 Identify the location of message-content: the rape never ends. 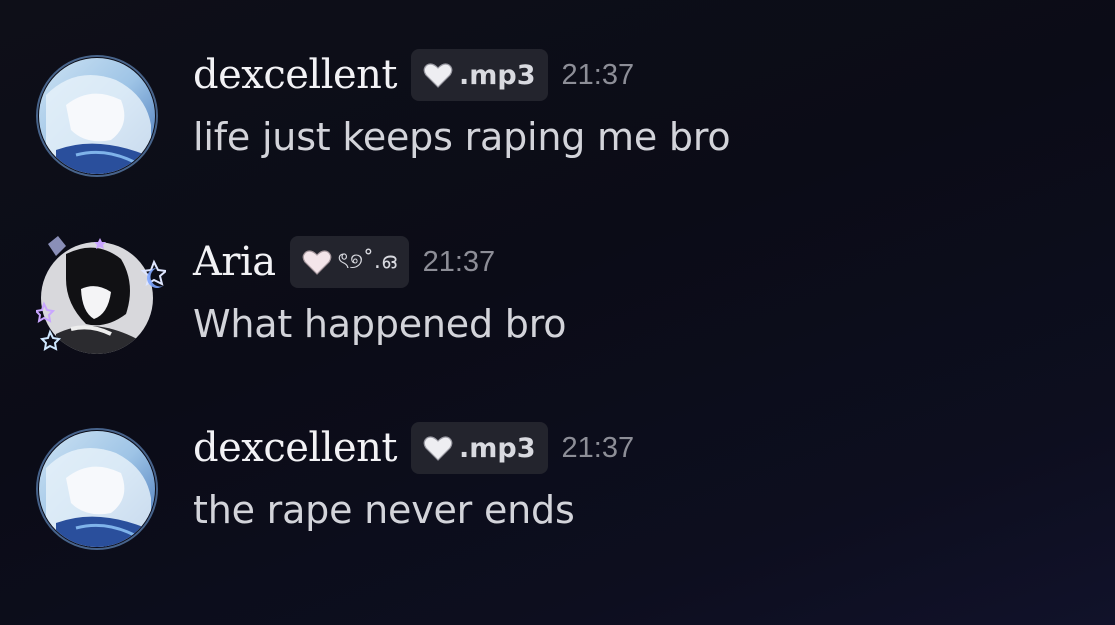
(384, 510).